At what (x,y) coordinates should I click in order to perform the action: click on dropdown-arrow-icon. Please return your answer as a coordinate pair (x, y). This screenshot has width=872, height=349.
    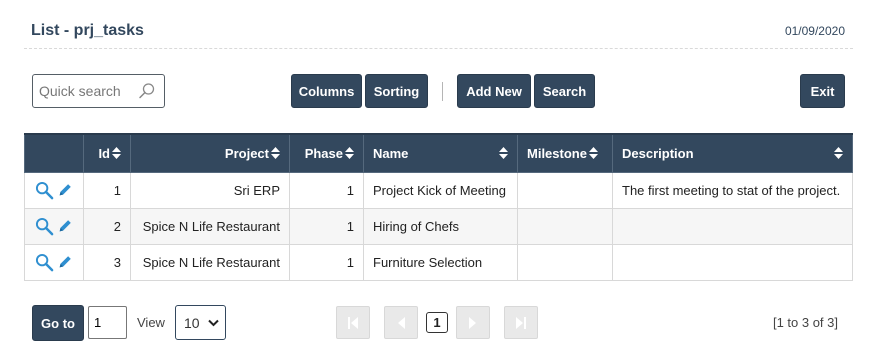
    Looking at the image, I should click on (213, 322).